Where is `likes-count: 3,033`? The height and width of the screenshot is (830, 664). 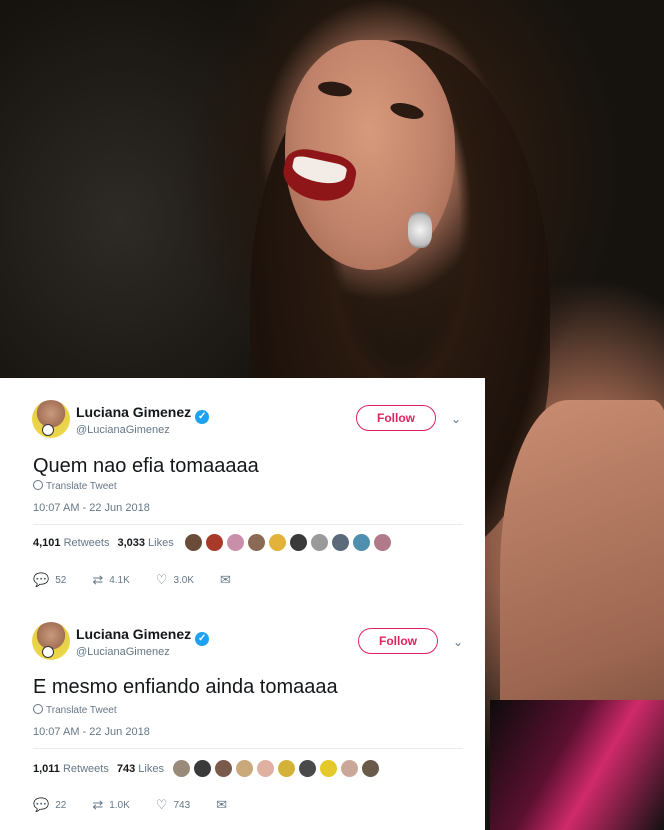
likes-count: 3,033 is located at coordinates (131, 543).